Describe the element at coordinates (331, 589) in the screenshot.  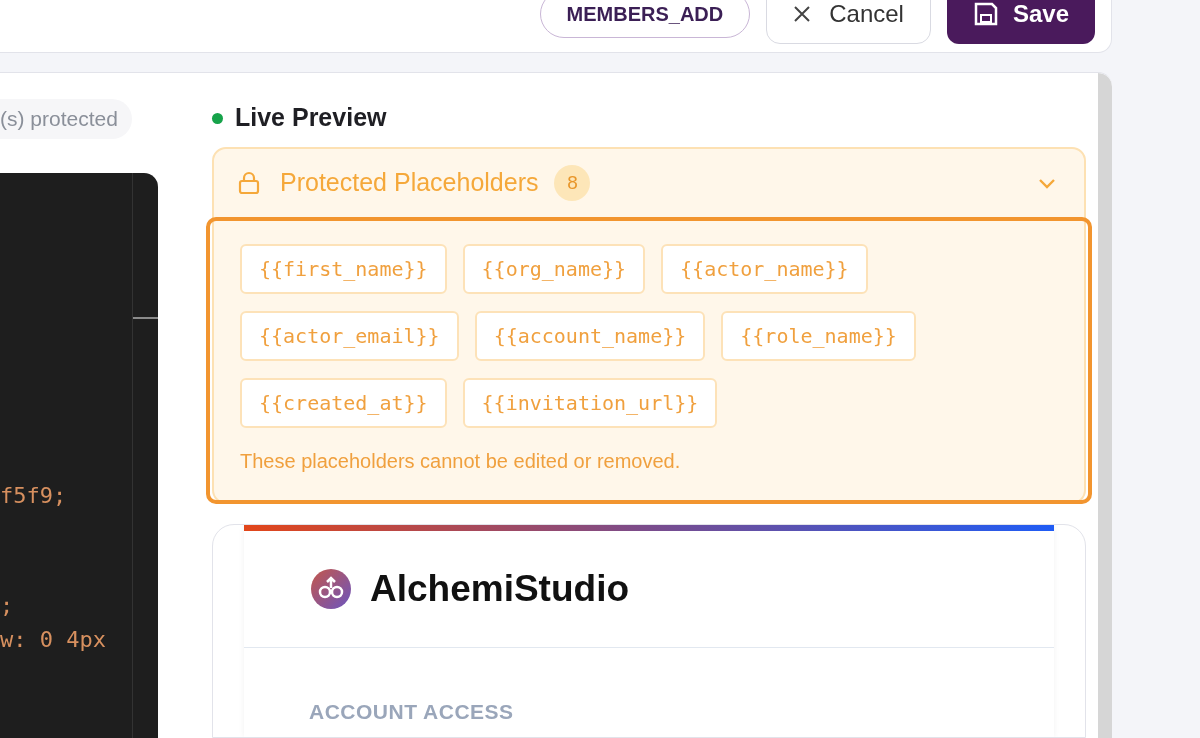
I see `logo-icon` at that location.